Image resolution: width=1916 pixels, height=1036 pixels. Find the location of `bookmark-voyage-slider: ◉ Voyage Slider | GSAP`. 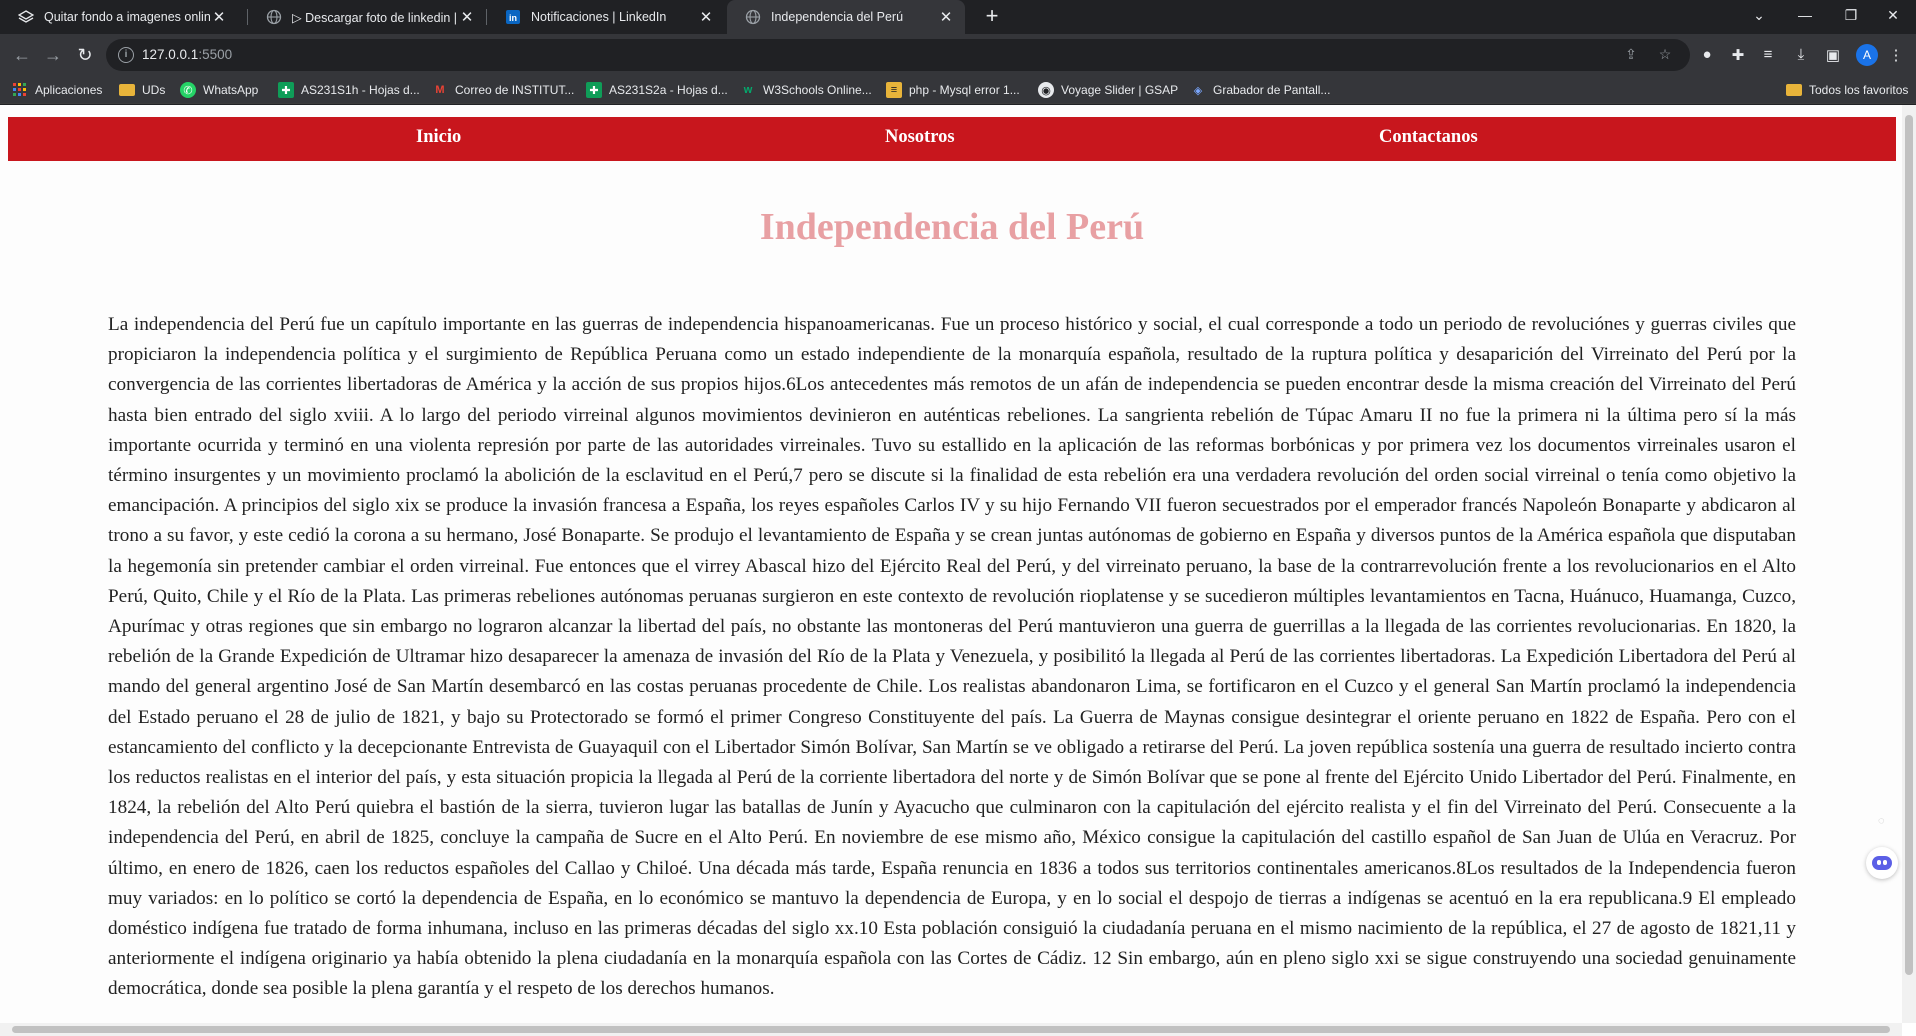

bookmark-voyage-slider: ◉ Voyage Slider | GSAP is located at coordinates (1108, 90).